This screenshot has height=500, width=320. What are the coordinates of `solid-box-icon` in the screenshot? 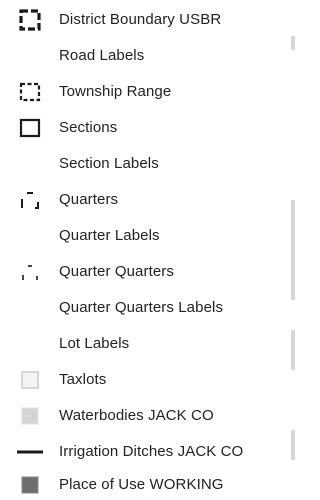 It's located at (30, 128).